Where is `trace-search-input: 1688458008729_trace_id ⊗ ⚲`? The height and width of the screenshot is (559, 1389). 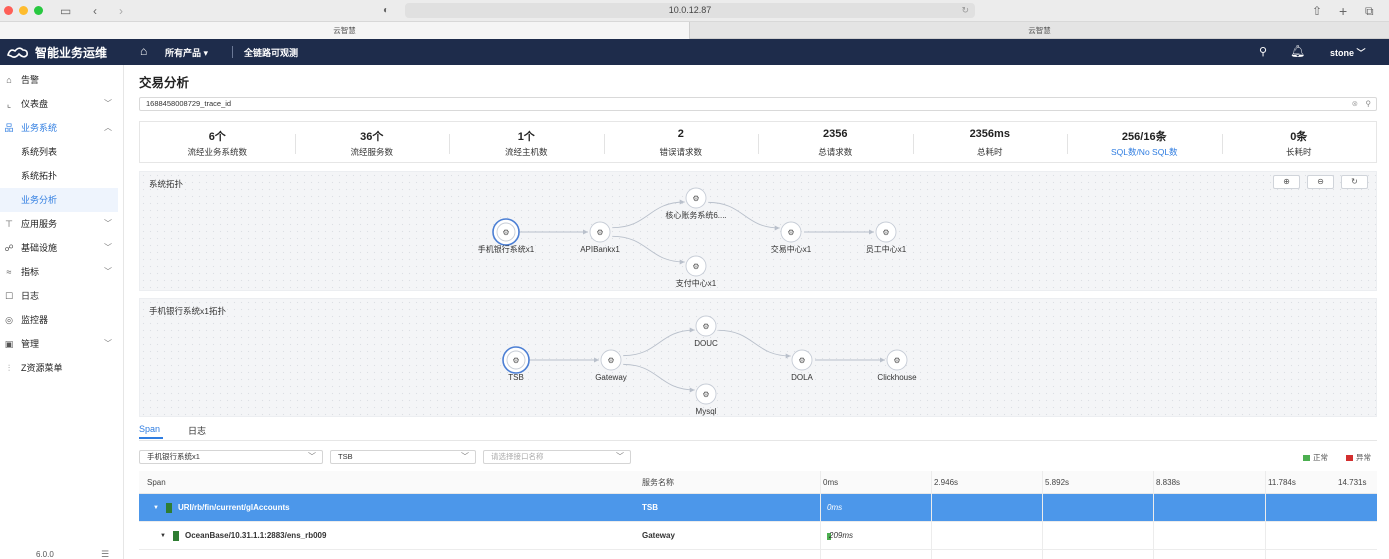
trace-search-input: 1688458008729_trace_id ⊗ ⚲ is located at coordinates (758, 104).